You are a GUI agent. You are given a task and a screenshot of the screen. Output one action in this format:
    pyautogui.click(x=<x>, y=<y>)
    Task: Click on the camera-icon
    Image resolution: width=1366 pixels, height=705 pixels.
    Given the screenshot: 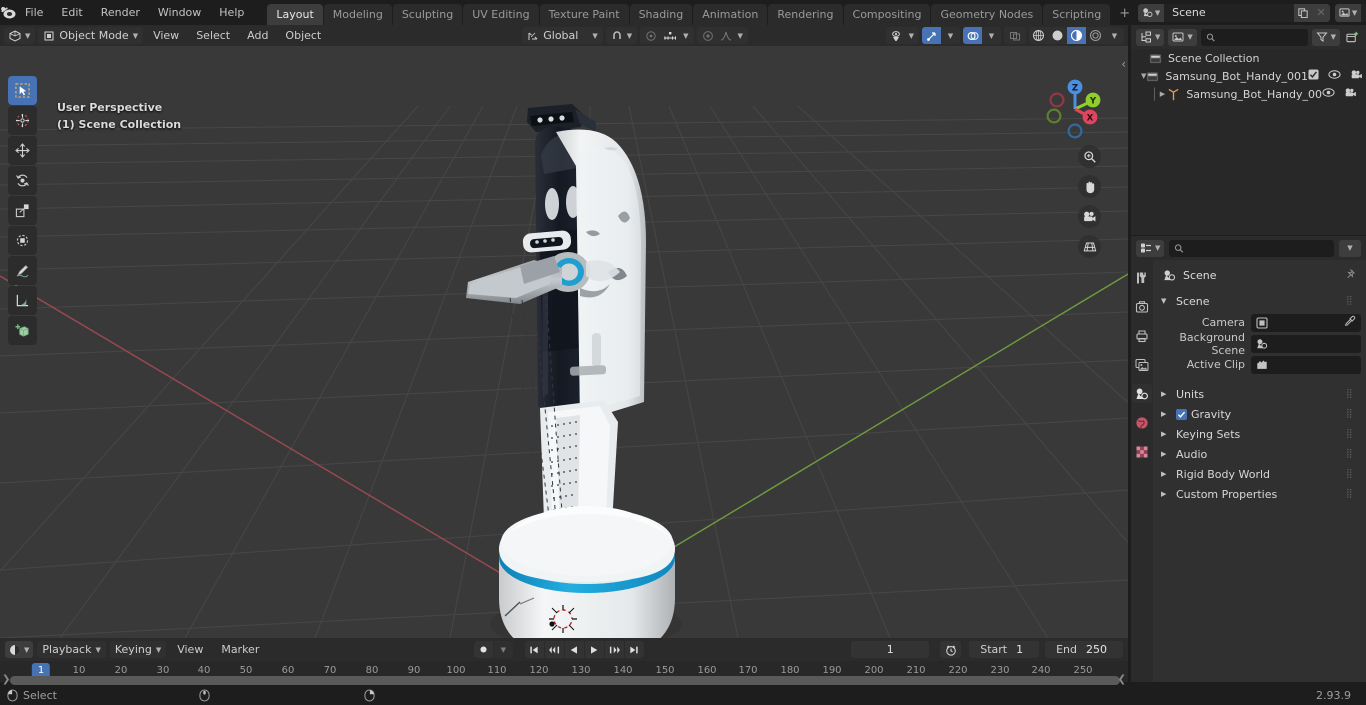 What is the action you would take?
    pyautogui.click(x=1089, y=216)
    